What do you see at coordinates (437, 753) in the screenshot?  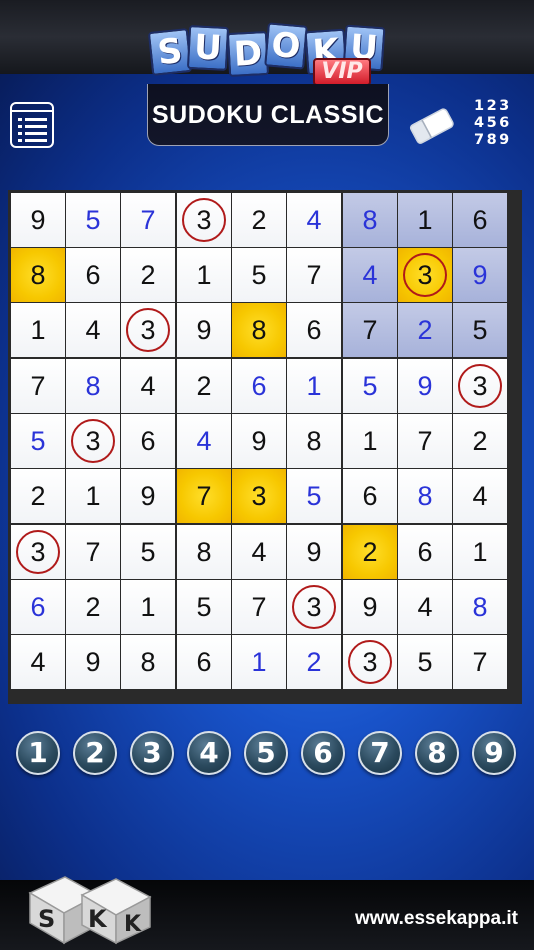 I see `number-button-8: 8` at bounding box center [437, 753].